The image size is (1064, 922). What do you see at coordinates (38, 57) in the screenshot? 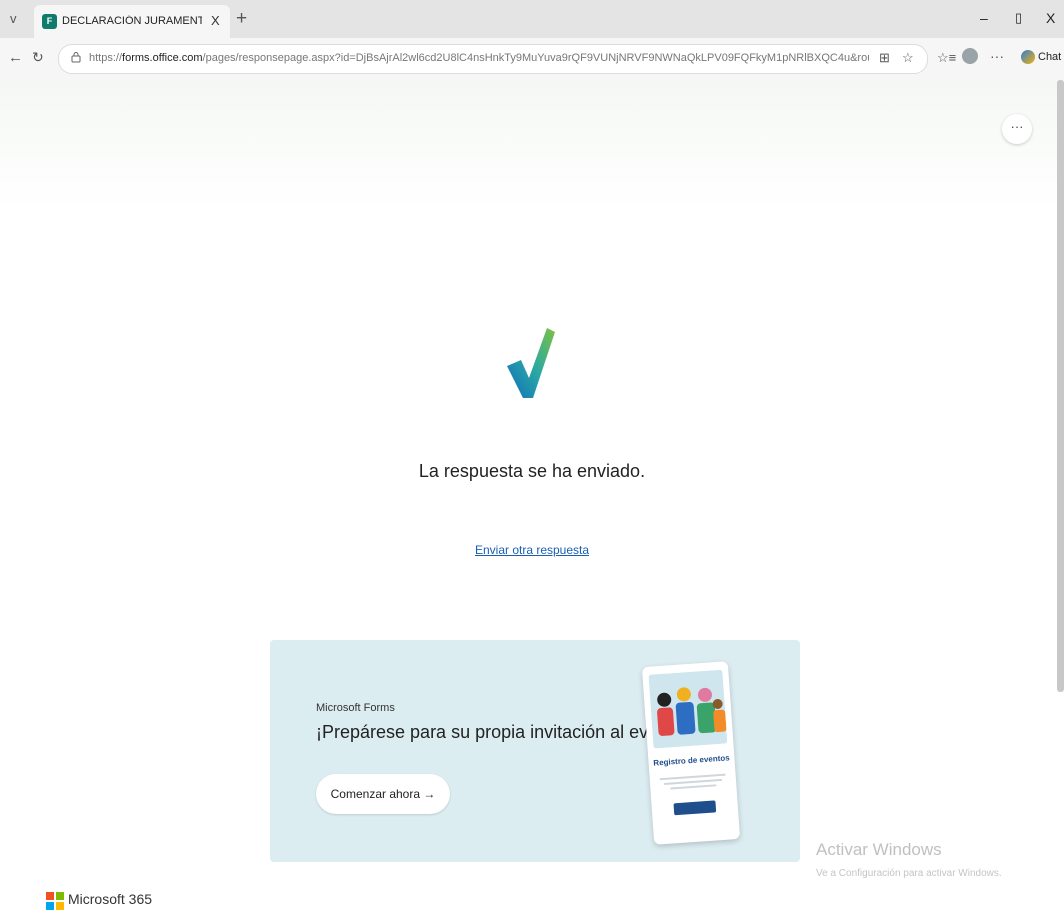
I see `reload-button: ↻` at bounding box center [38, 57].